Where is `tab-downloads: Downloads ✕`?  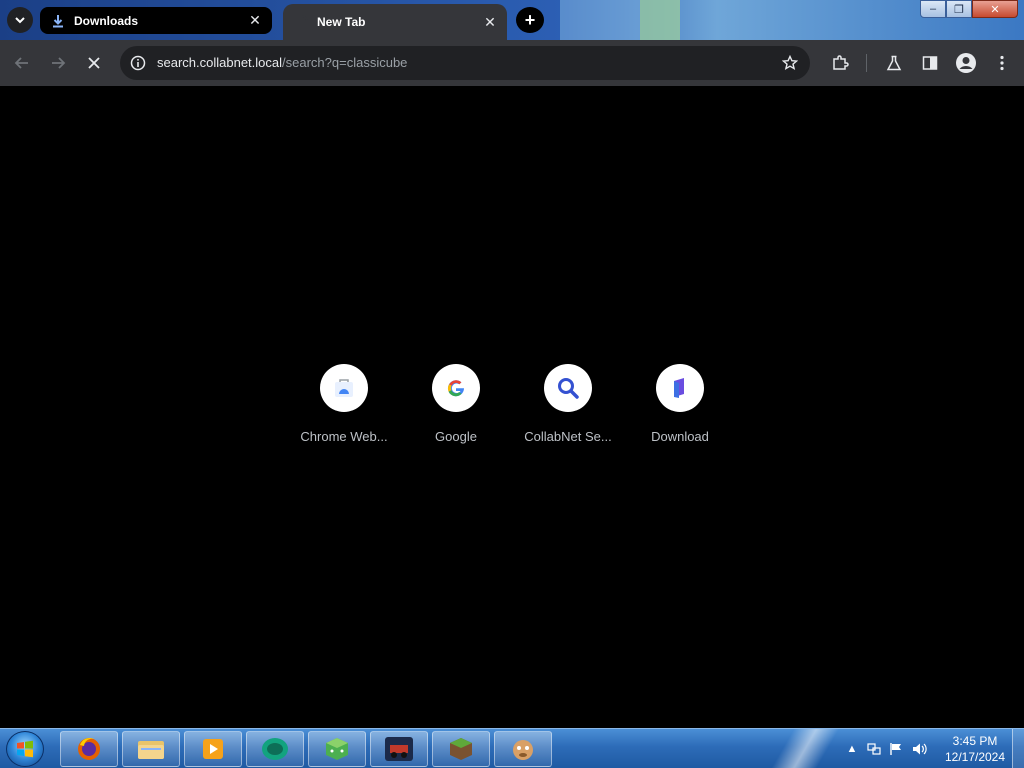 tab-downloads: Downloads ✕ is located at coordinates (156, 20).